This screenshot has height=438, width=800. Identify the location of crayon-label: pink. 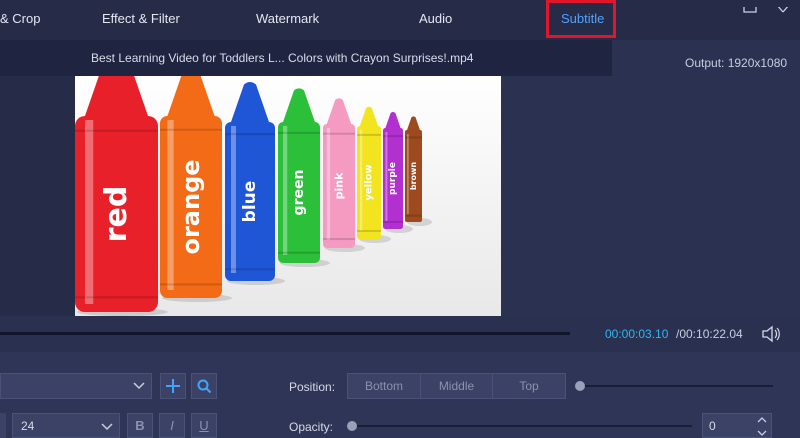
(339, 185).